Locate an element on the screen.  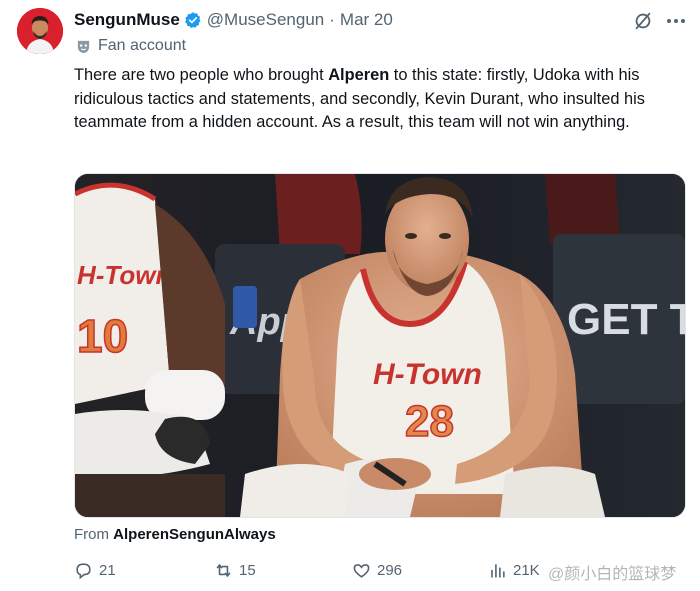
views-count: 21K is located at coordinates (526, 570).